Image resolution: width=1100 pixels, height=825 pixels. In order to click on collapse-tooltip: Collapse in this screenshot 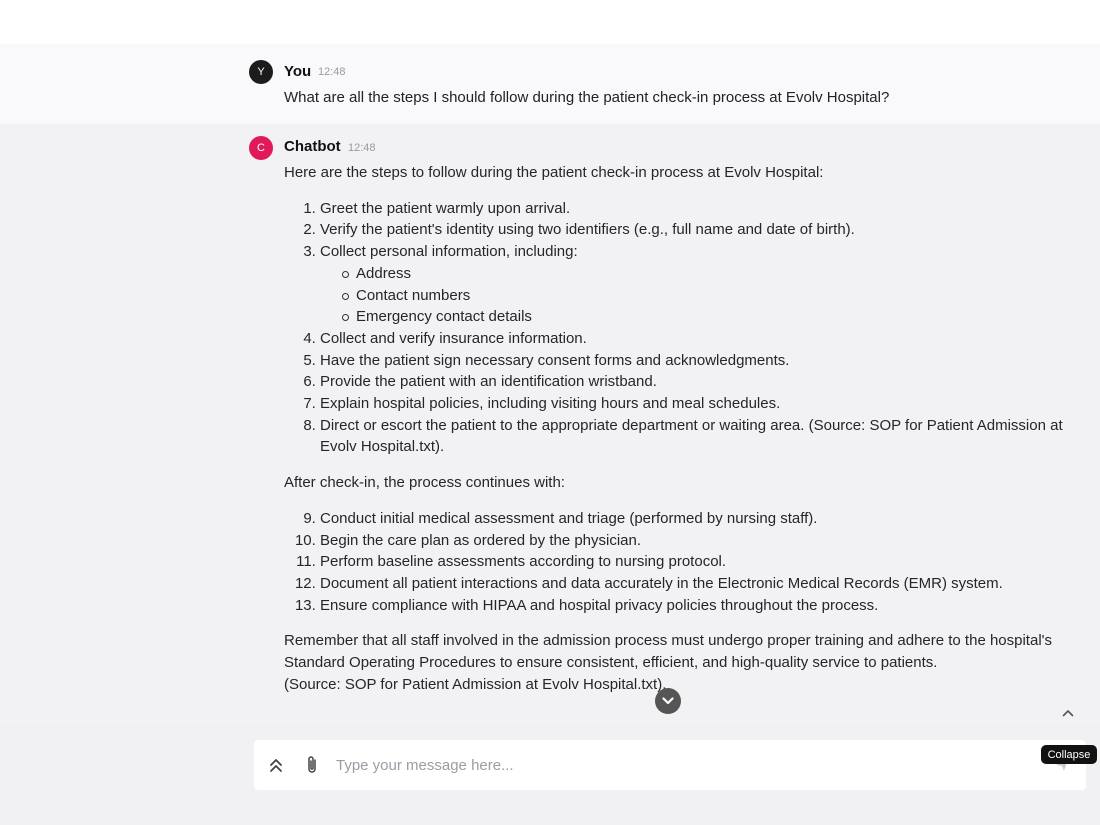, I will do `click(1069, 754)`.